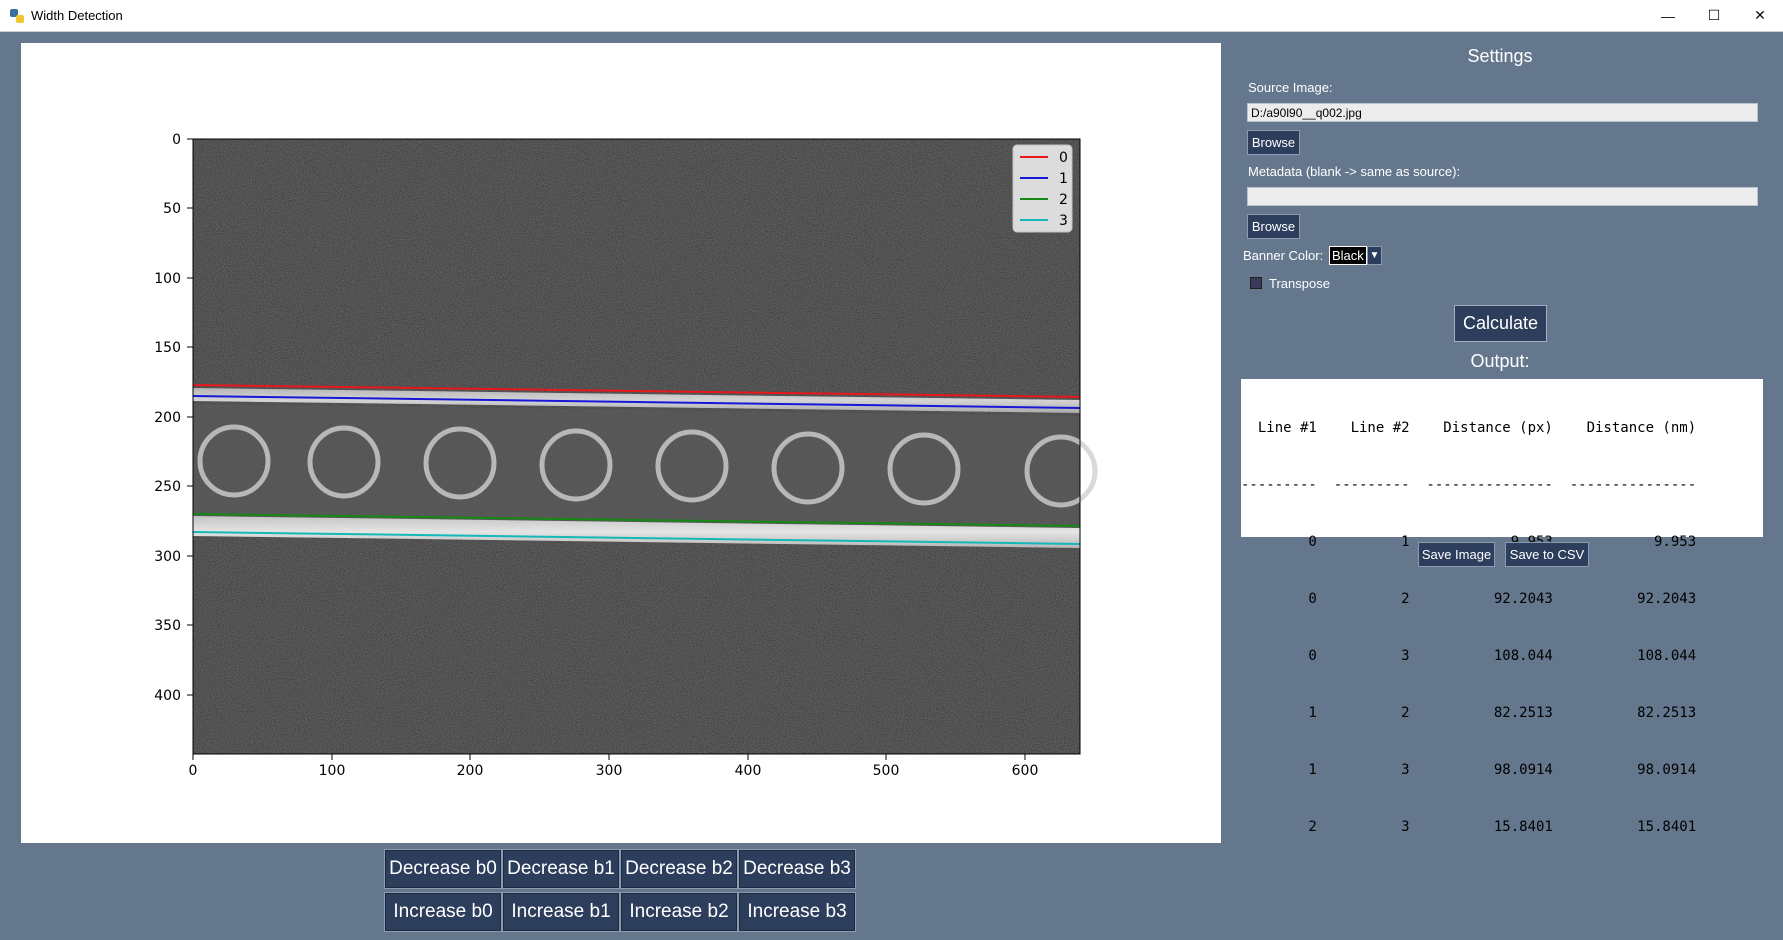 Image resolution: width=1783 pixels, height=940 pixels. I want to click on close-icon: ✕, so click(1760, 15).